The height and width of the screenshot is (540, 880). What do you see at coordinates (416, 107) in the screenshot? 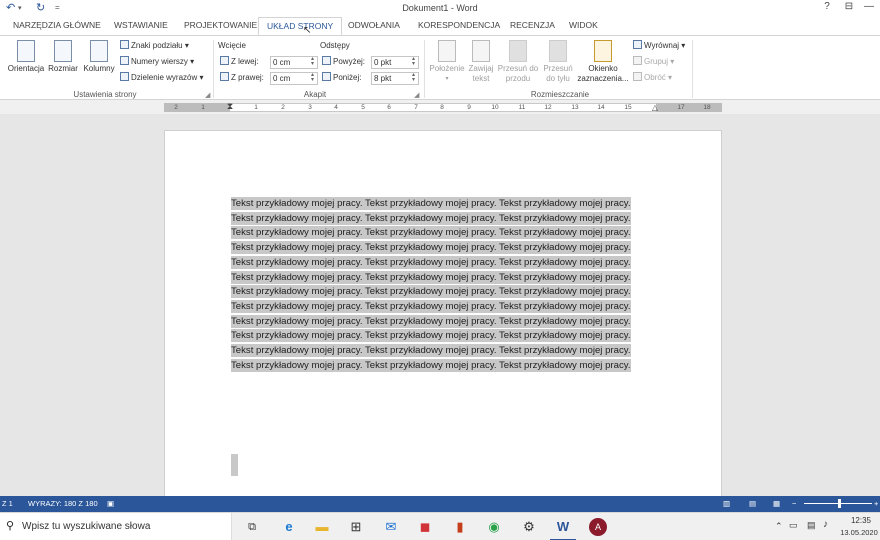
I see `ruler-tick: 7` at bounding box center [416, 107].